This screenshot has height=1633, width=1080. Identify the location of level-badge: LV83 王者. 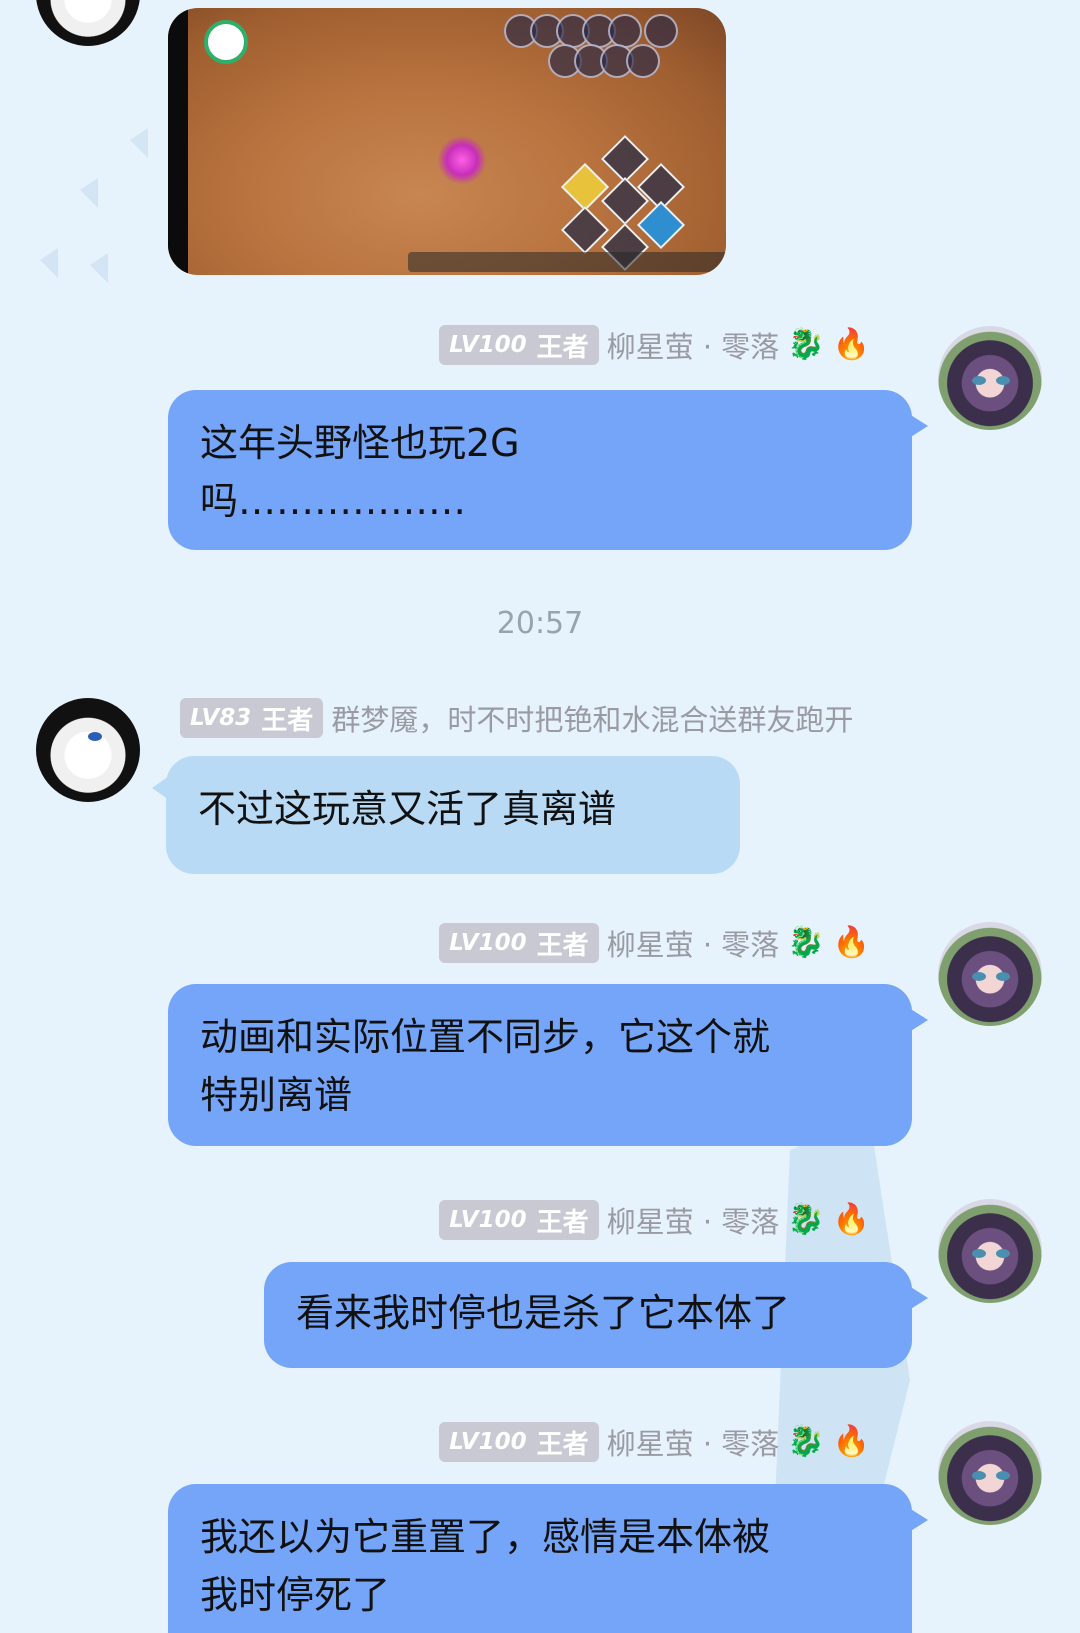
(252, 718).